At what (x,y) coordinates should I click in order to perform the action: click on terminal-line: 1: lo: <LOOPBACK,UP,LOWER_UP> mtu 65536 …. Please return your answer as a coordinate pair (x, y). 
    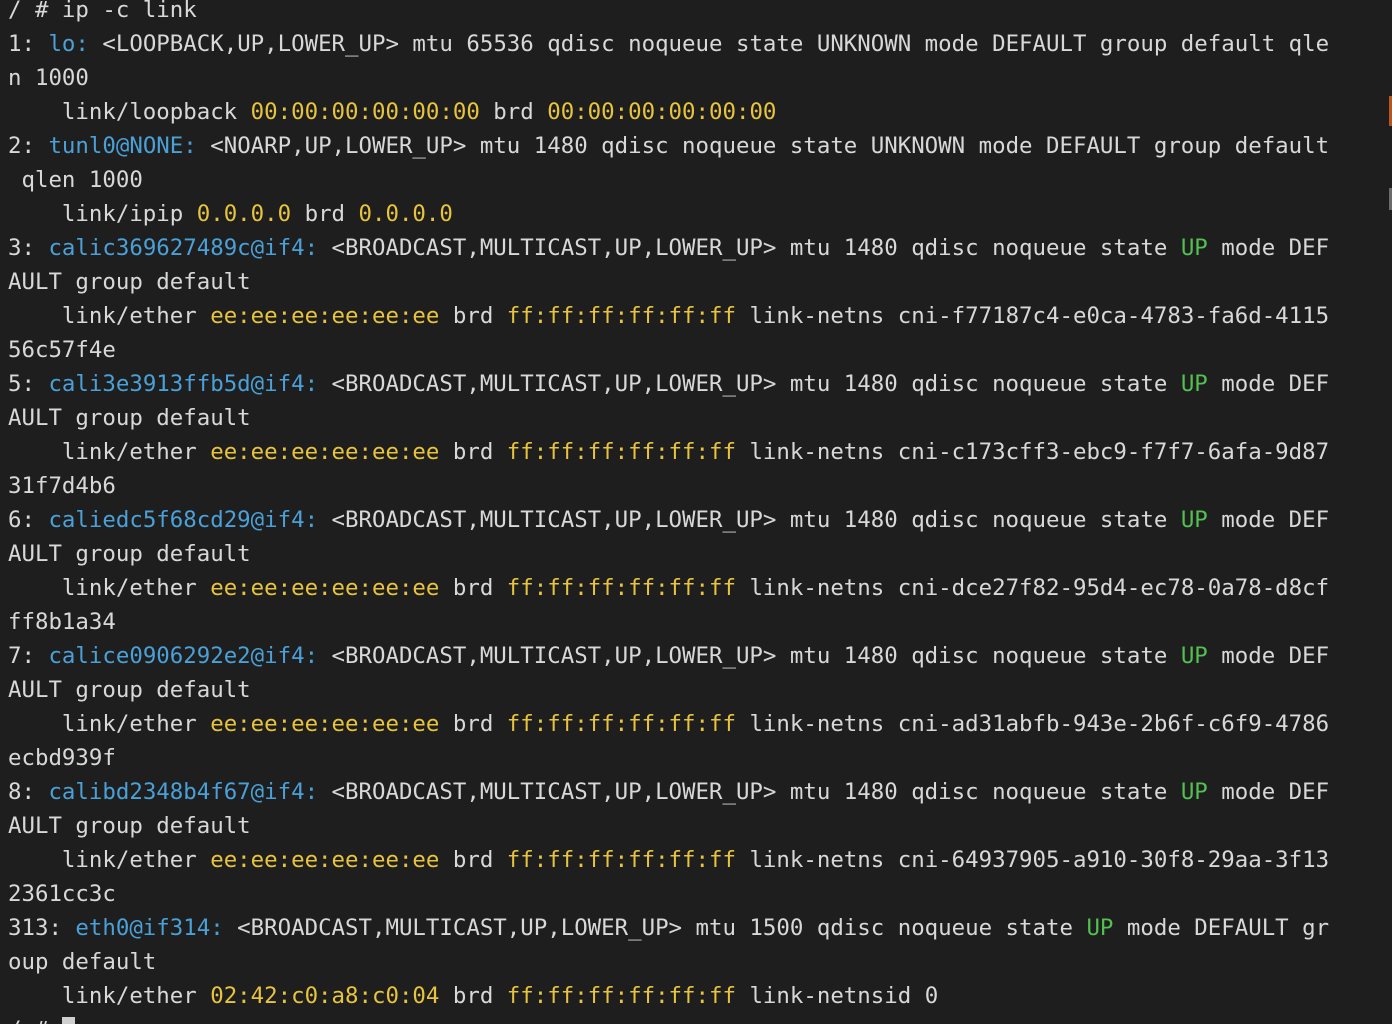
    Looking at the image, I should click on (696, 44).